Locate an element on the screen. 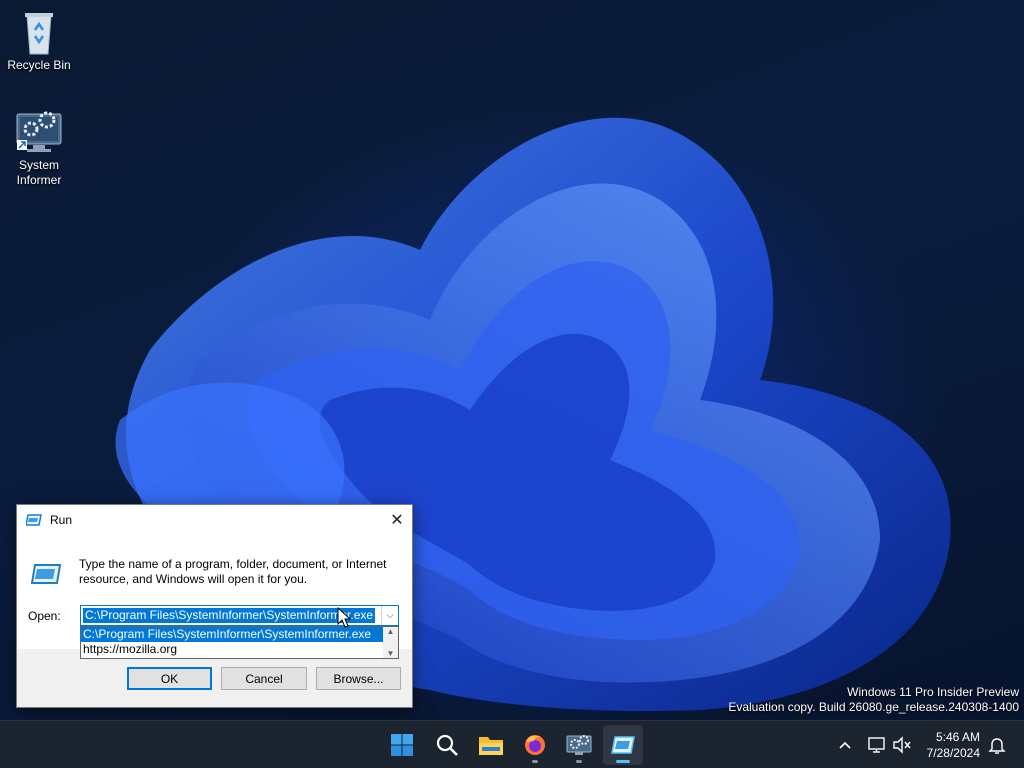  ok-button: OK is located at coordinates (169, 678).